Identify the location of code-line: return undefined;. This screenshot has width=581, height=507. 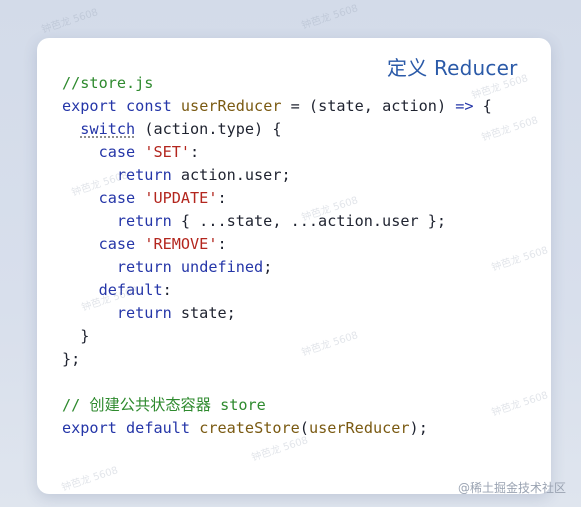
(277, 267).